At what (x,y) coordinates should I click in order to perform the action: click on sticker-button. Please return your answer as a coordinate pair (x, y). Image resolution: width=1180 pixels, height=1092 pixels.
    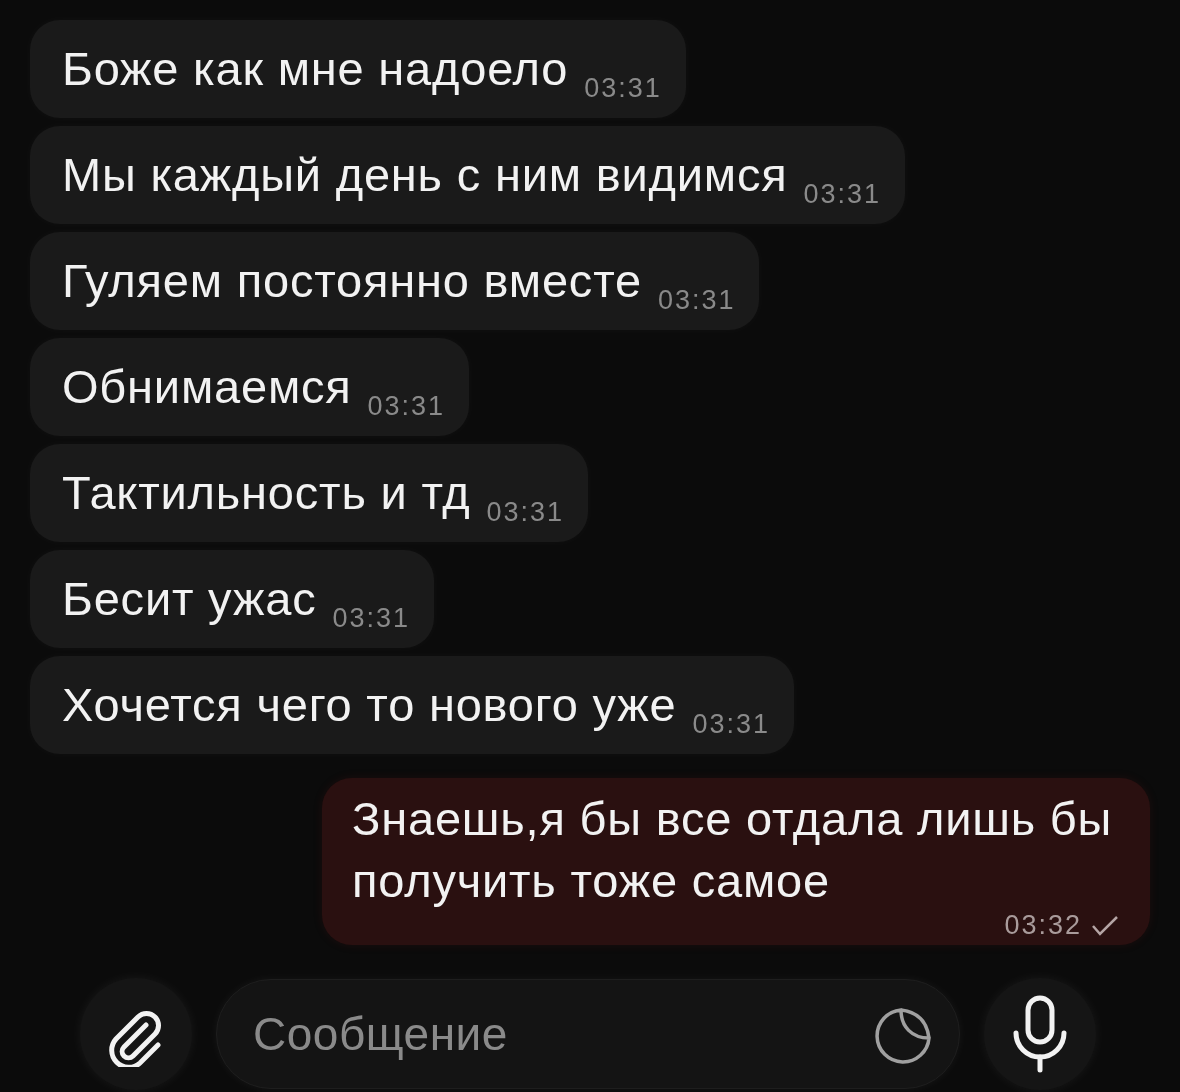
    Looking at the image, I should click on (903, 1036).